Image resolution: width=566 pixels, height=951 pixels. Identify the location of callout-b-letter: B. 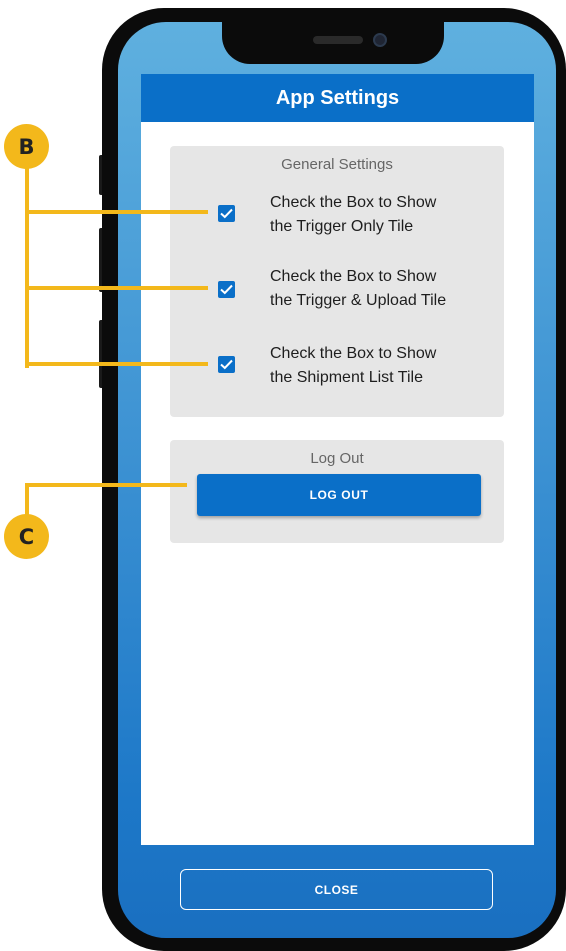
(26, 146).